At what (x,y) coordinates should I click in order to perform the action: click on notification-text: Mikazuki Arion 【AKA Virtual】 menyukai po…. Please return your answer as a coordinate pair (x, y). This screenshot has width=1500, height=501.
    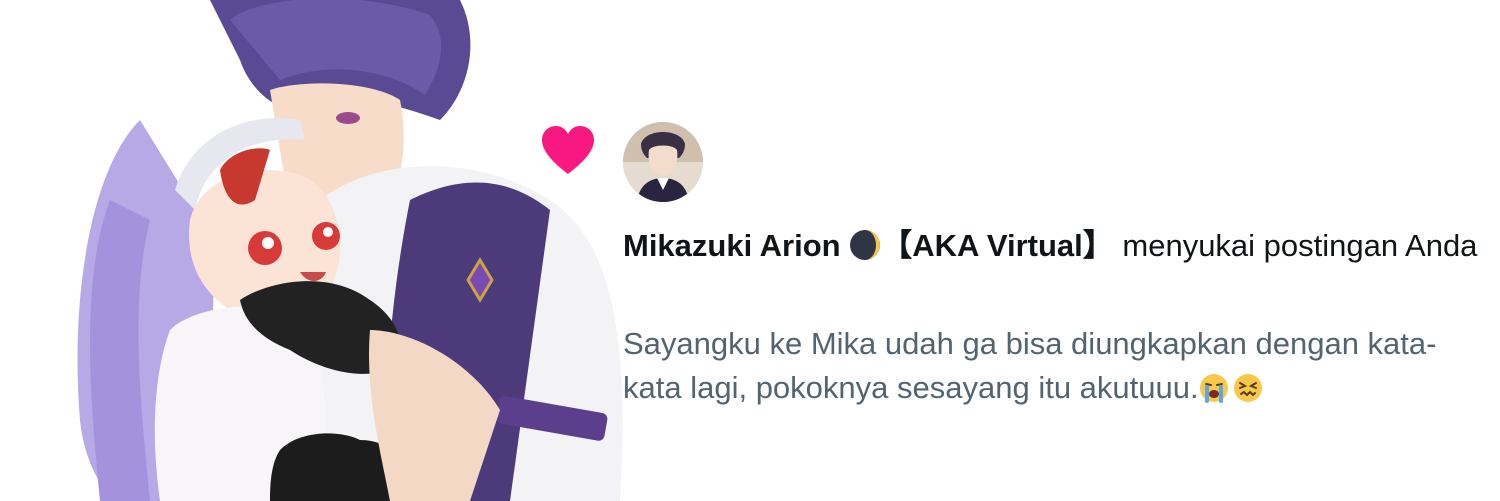
    Looking at the image, I should click on (1058, 246).